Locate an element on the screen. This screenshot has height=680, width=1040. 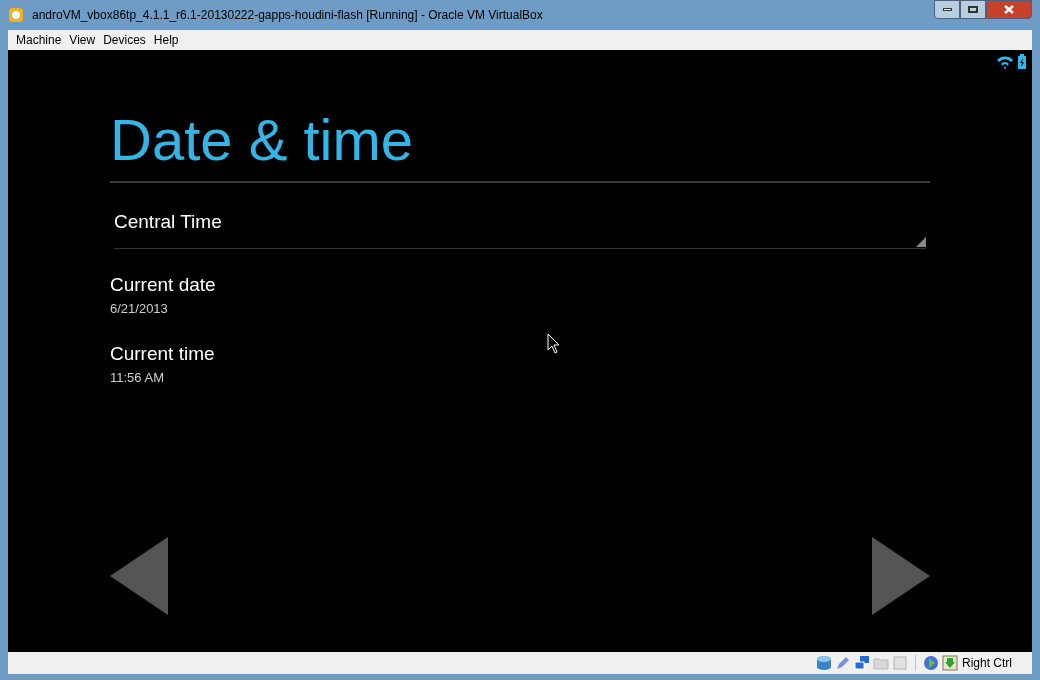
wifi-icon is located at coordinates (1005, 61).